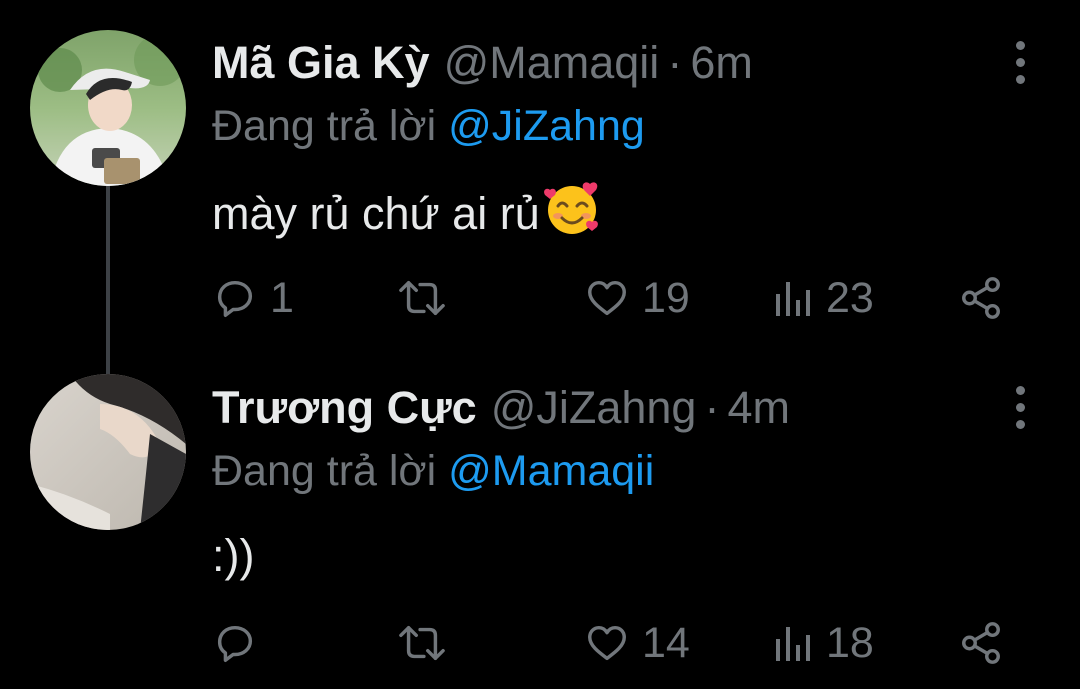  I want to click on reply-button, so click(241, 643).